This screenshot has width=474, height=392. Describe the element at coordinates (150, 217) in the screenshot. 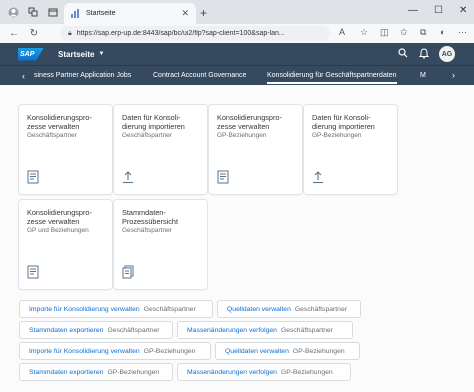

I see `tile-title: Stammdaten- Prozessübersicht` at that location.